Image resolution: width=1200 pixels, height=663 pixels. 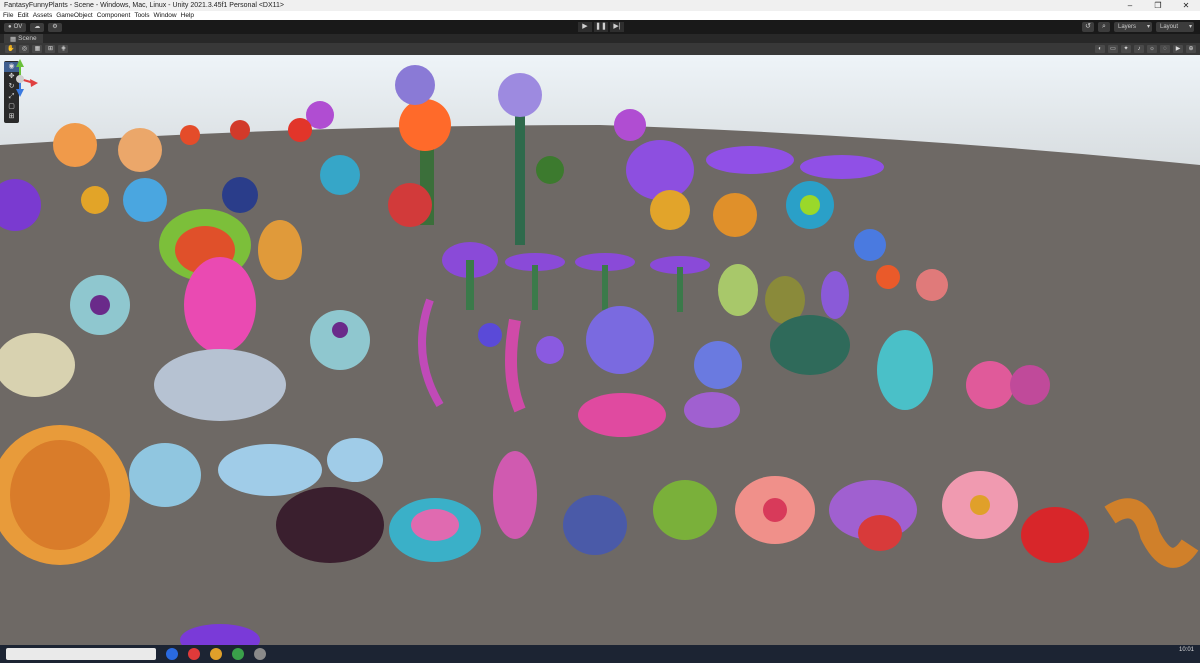 I want to click on menu-gameobject: GameObject, so click(x=74, y=15).